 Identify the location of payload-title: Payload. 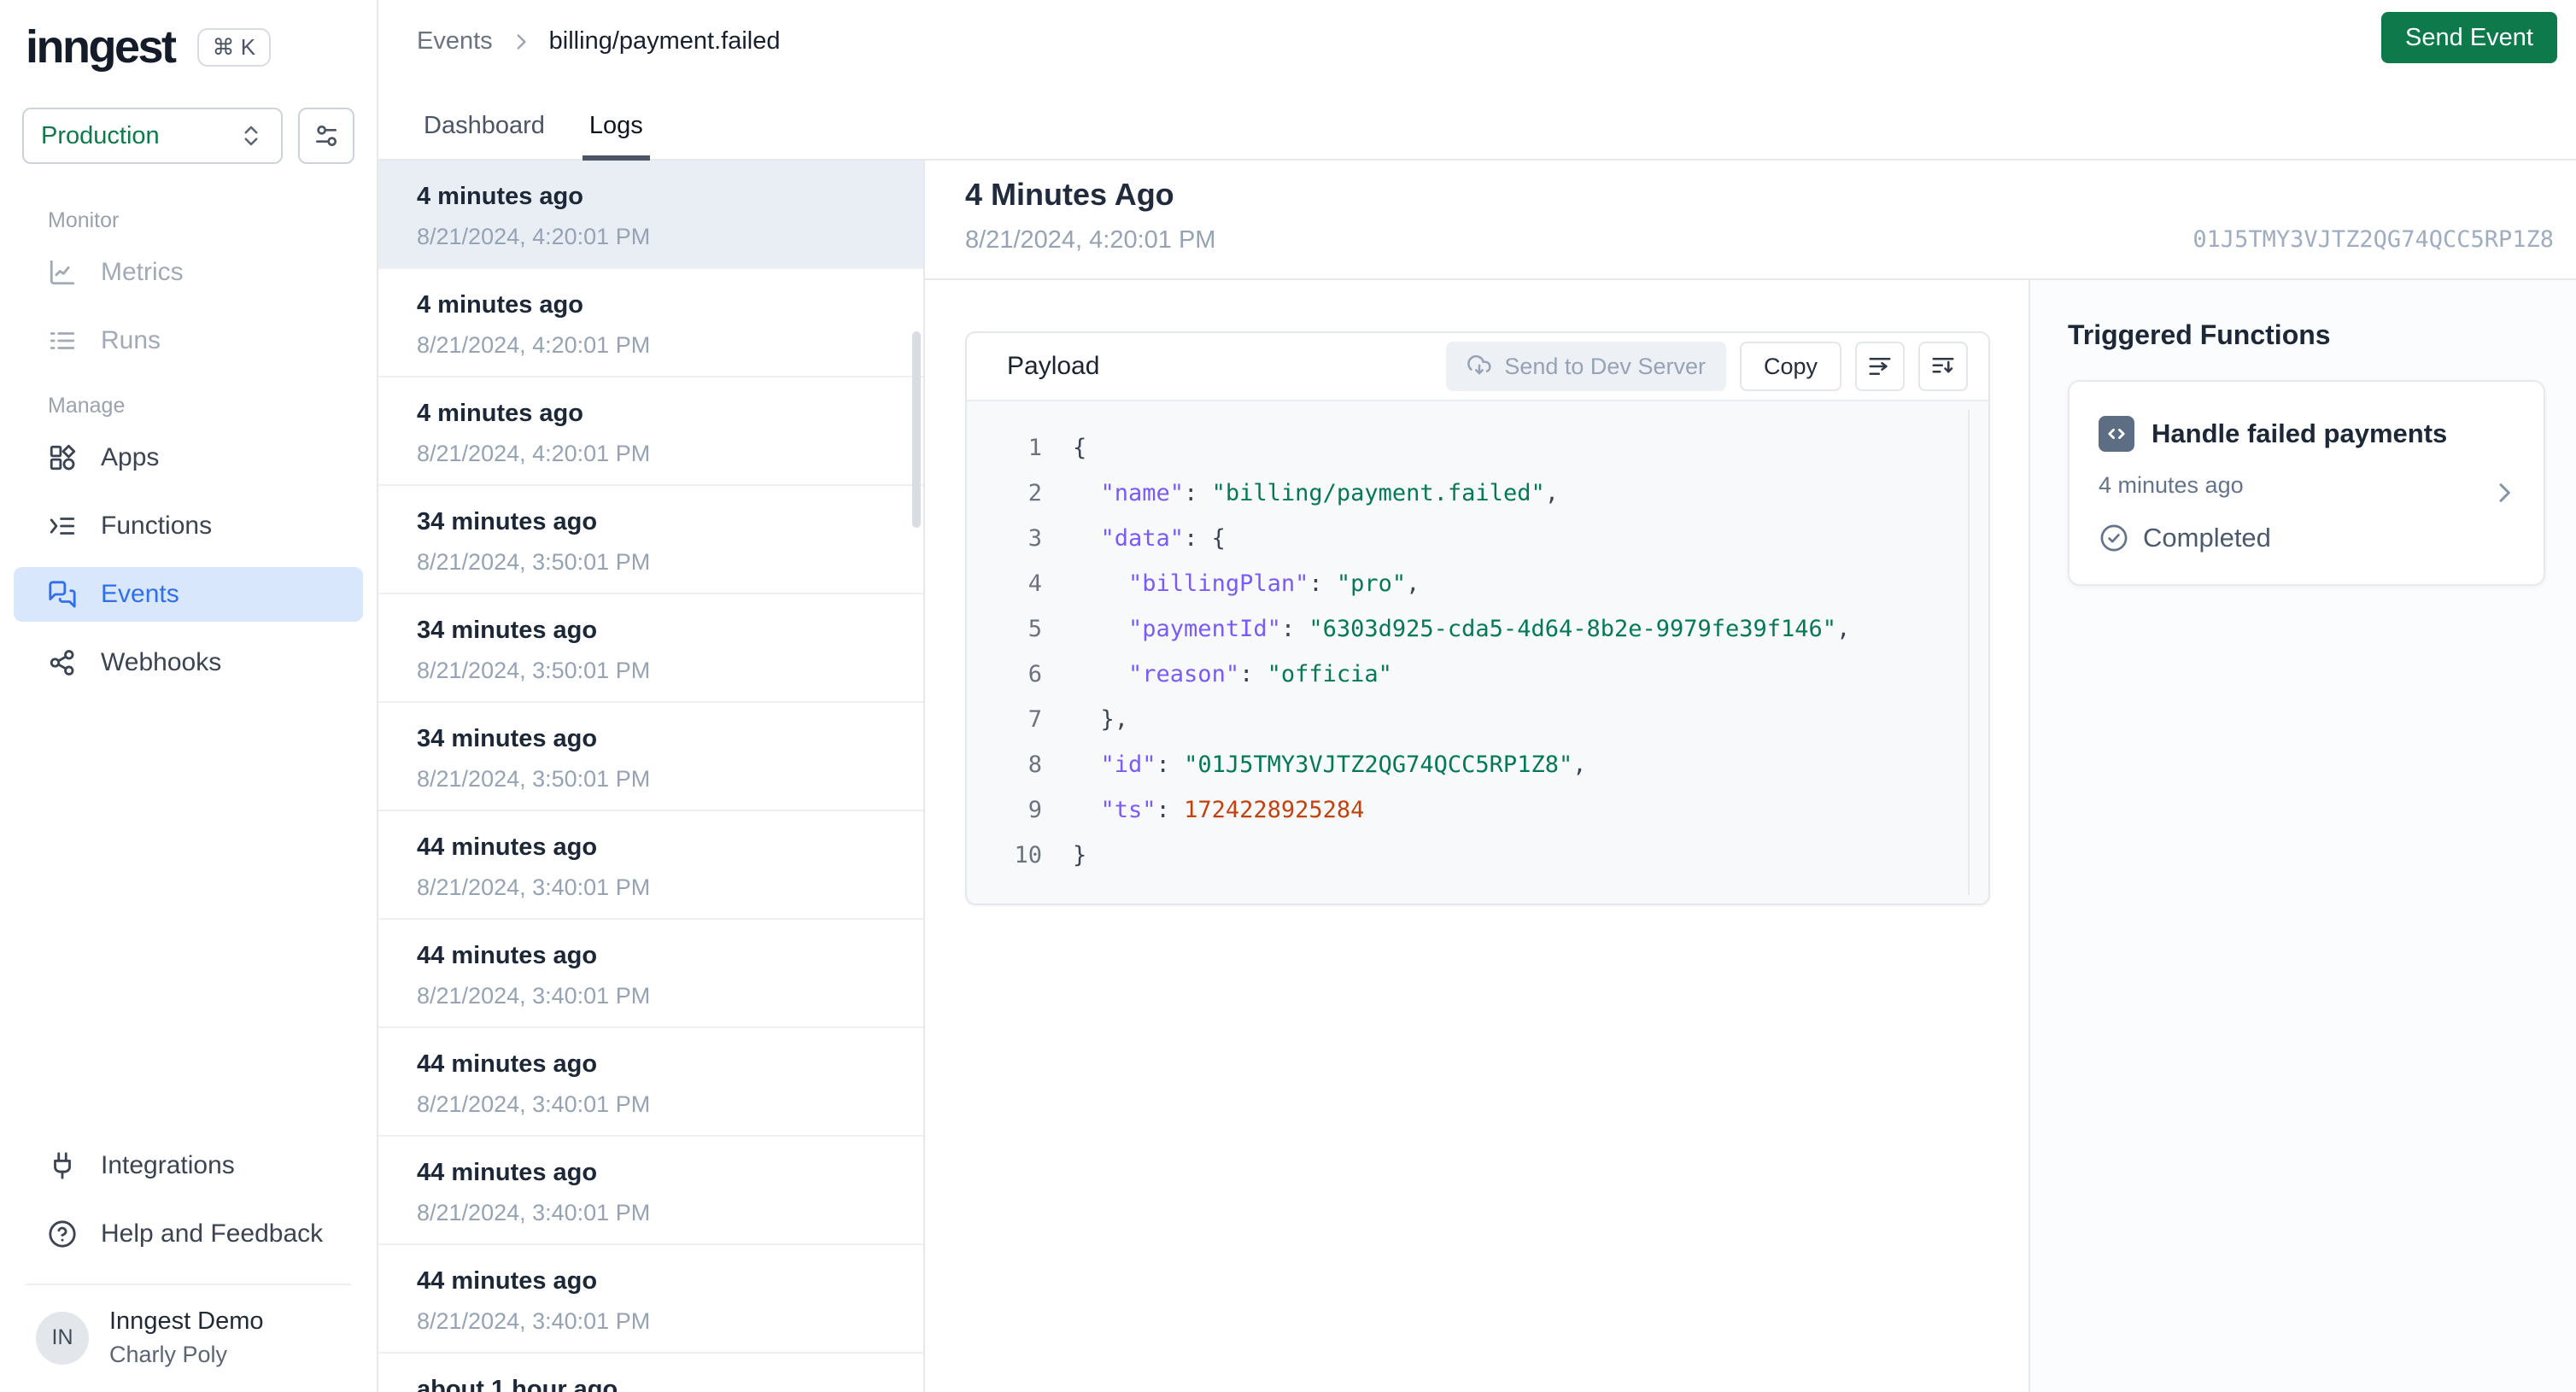
(1053, 366).